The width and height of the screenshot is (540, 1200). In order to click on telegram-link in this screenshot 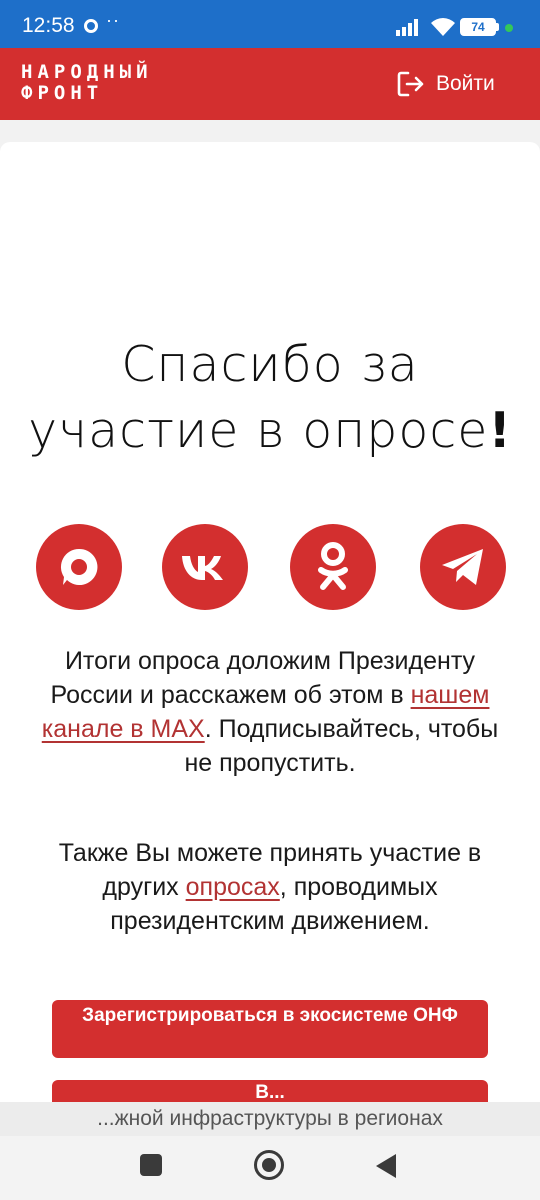, I will do `click(463, 567)`.